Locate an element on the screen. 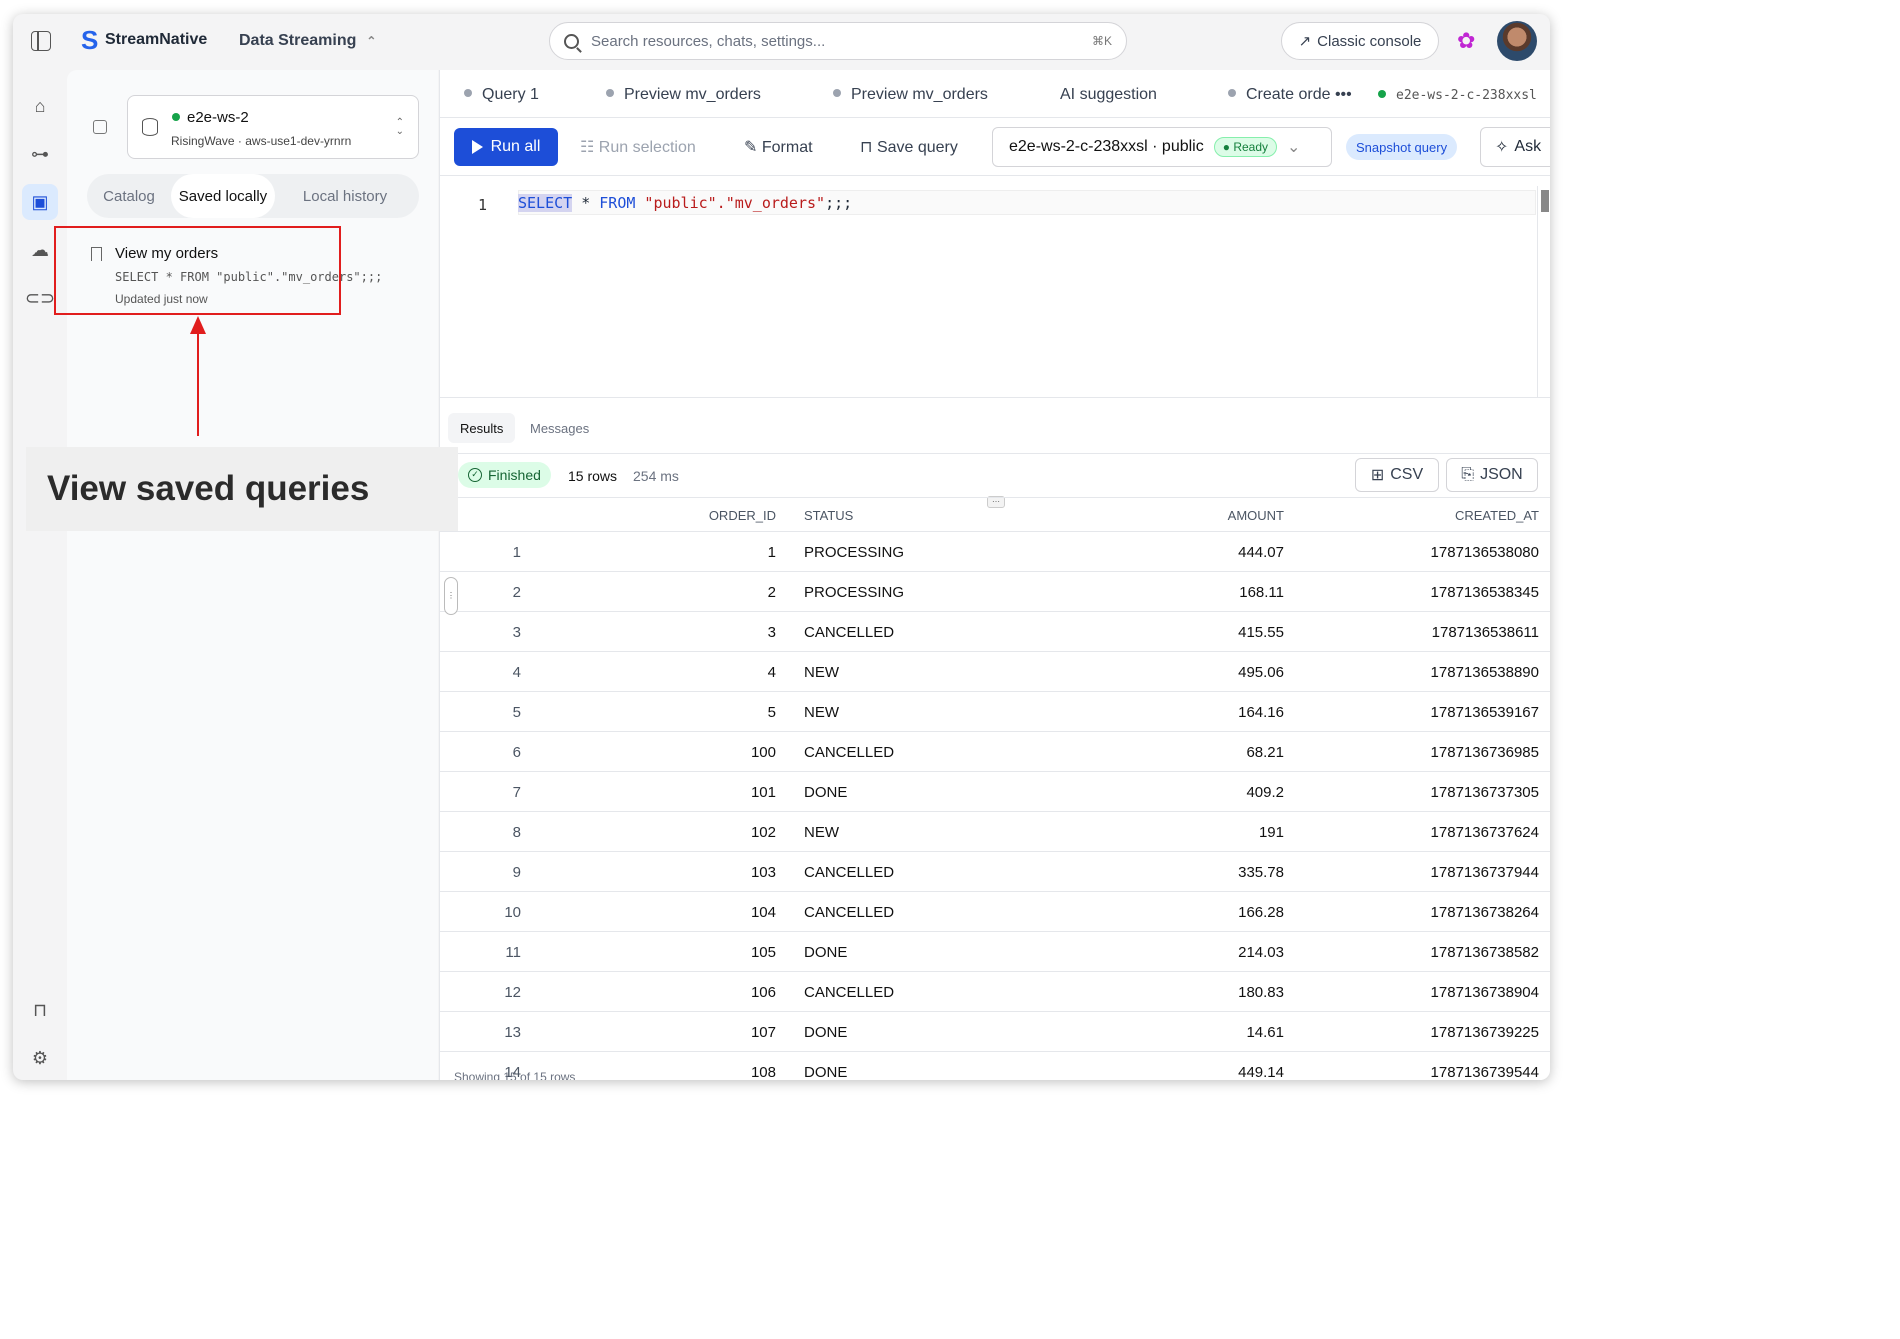 The width and height of the screenshot is (1900, 1339). user-avatar is located at coordinates (1517, 41).